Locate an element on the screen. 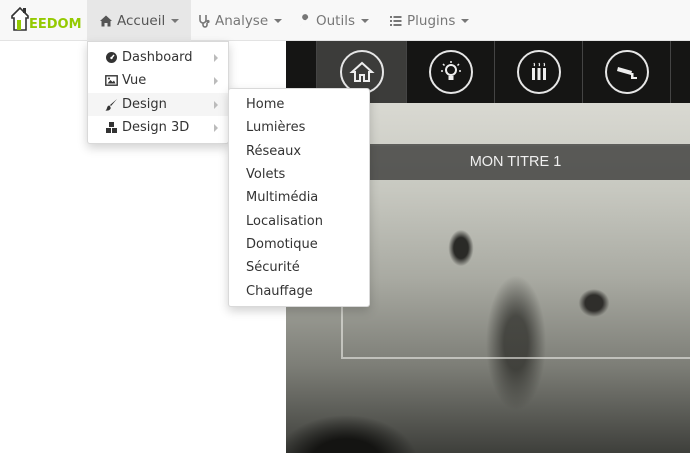 The height and width of the screenshot is (453, 690). menu-item-design-3d: Design 3D is located at coordinates (158, 127).